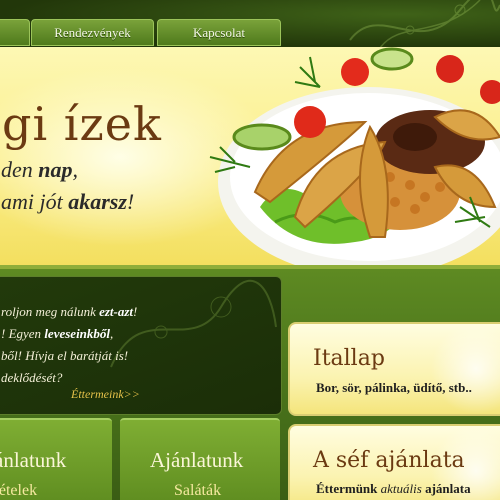 The image size is (500, 500). Describe the element at coordinates (197, 460) in the screenshot. I see `recommendation-title: Ajánlatunk` at that location.